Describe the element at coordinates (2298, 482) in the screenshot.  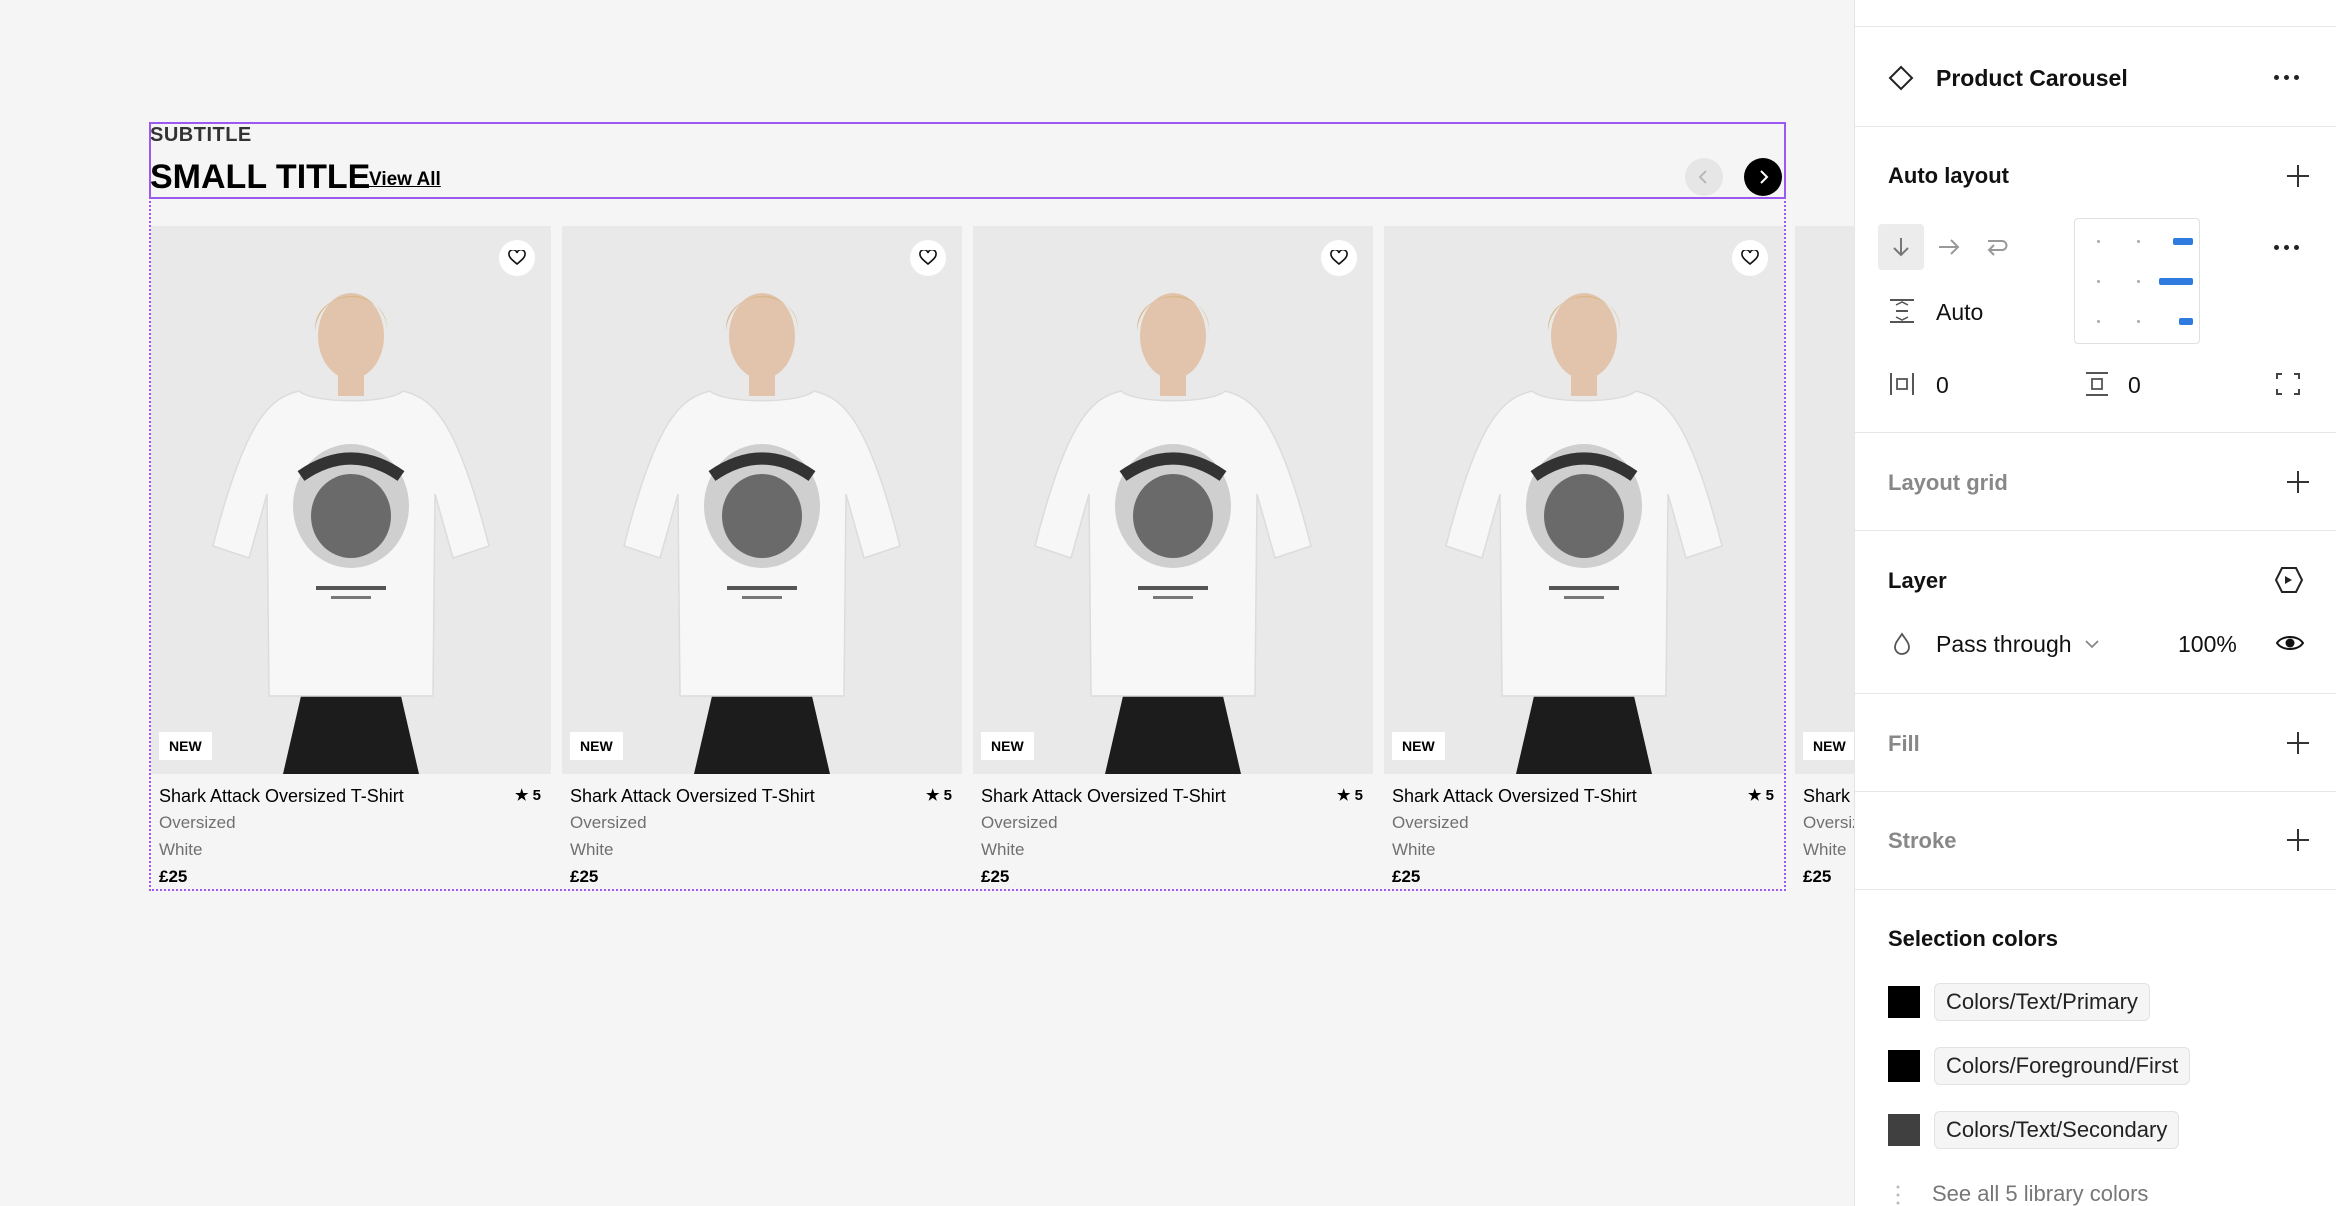
I see `add-layout-grid-icon` at that location.